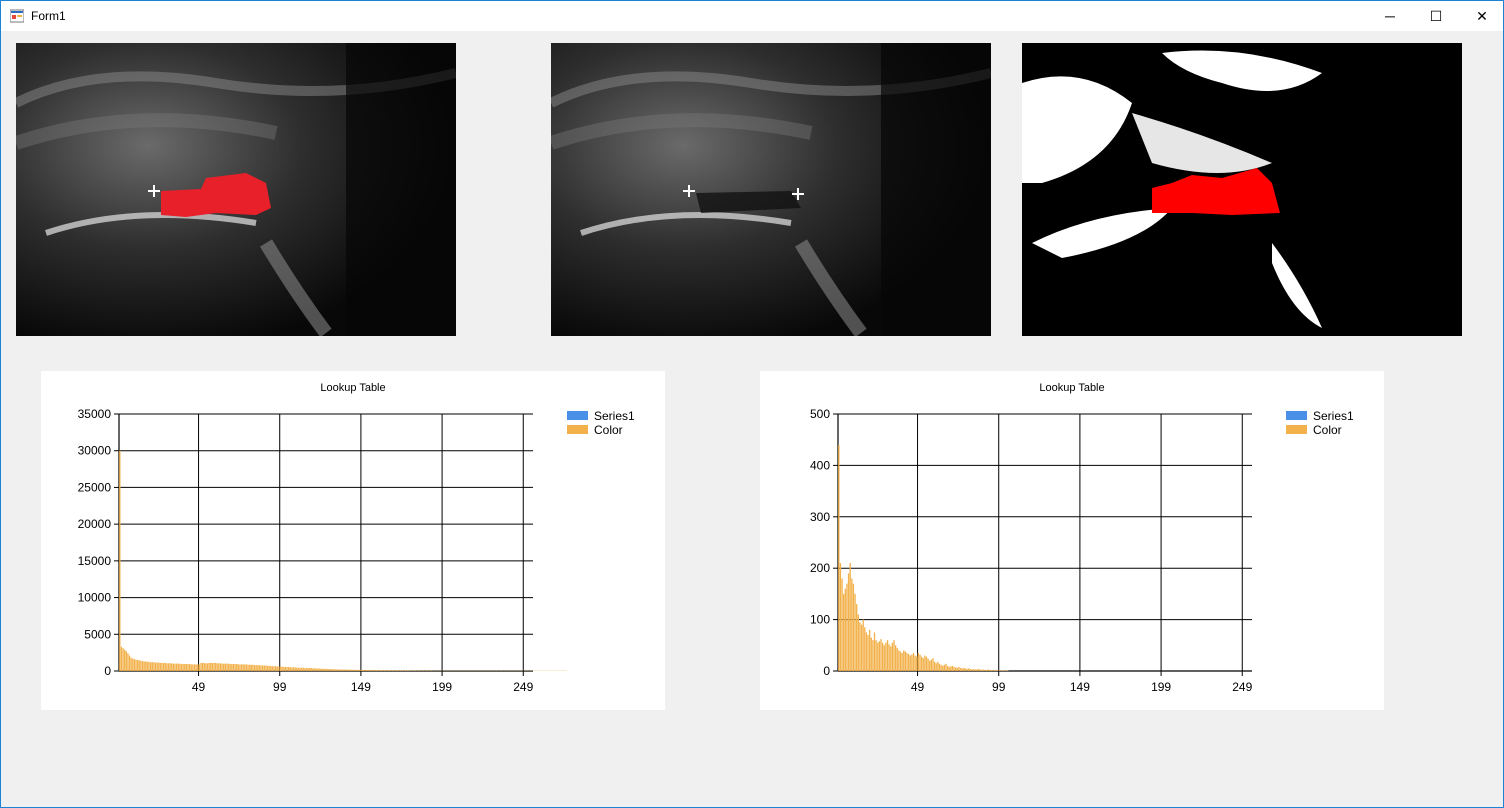 The image size is (1504, 808). What do you see at coordinates (1481, 16) in the screenshot?
I see `close-button: ✕` at bounding box center [1481, 16].